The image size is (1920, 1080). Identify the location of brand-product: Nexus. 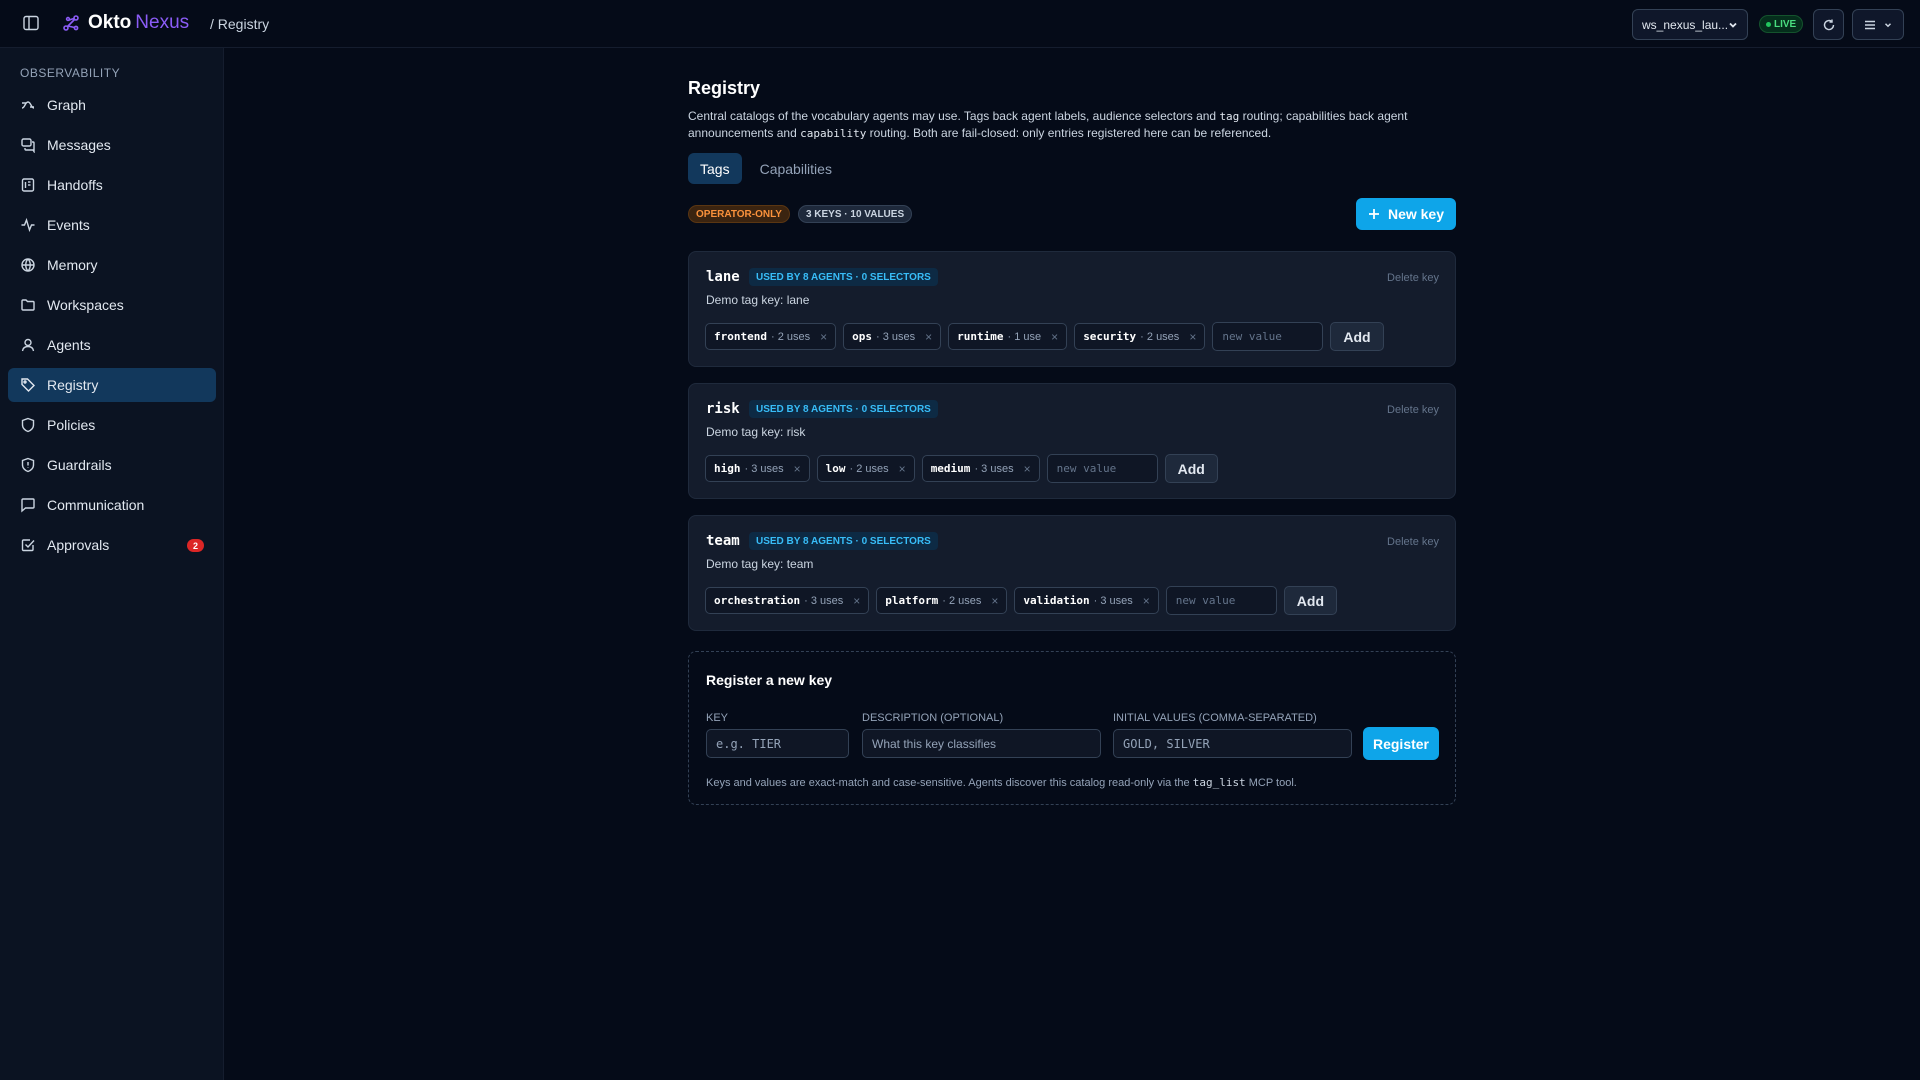
(162, 22).